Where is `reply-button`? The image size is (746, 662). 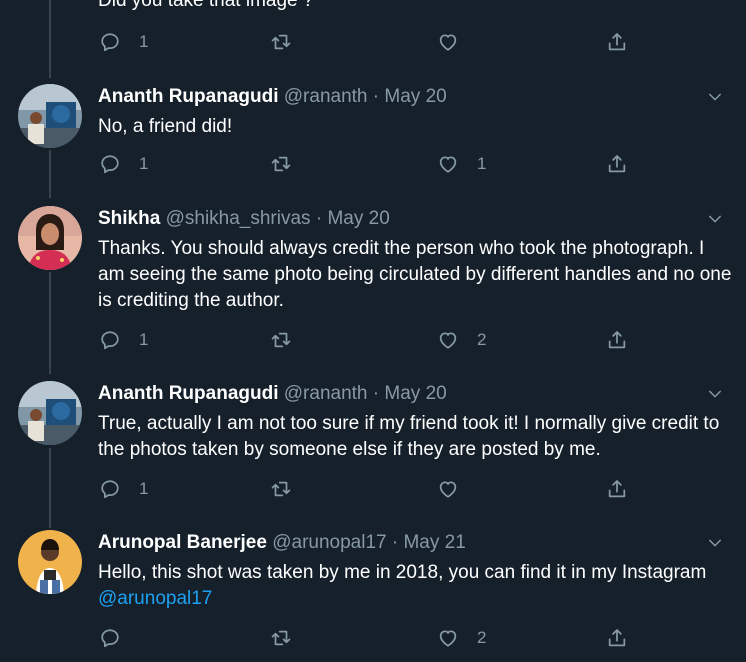
reply-button is located at coordinates (119, 638).